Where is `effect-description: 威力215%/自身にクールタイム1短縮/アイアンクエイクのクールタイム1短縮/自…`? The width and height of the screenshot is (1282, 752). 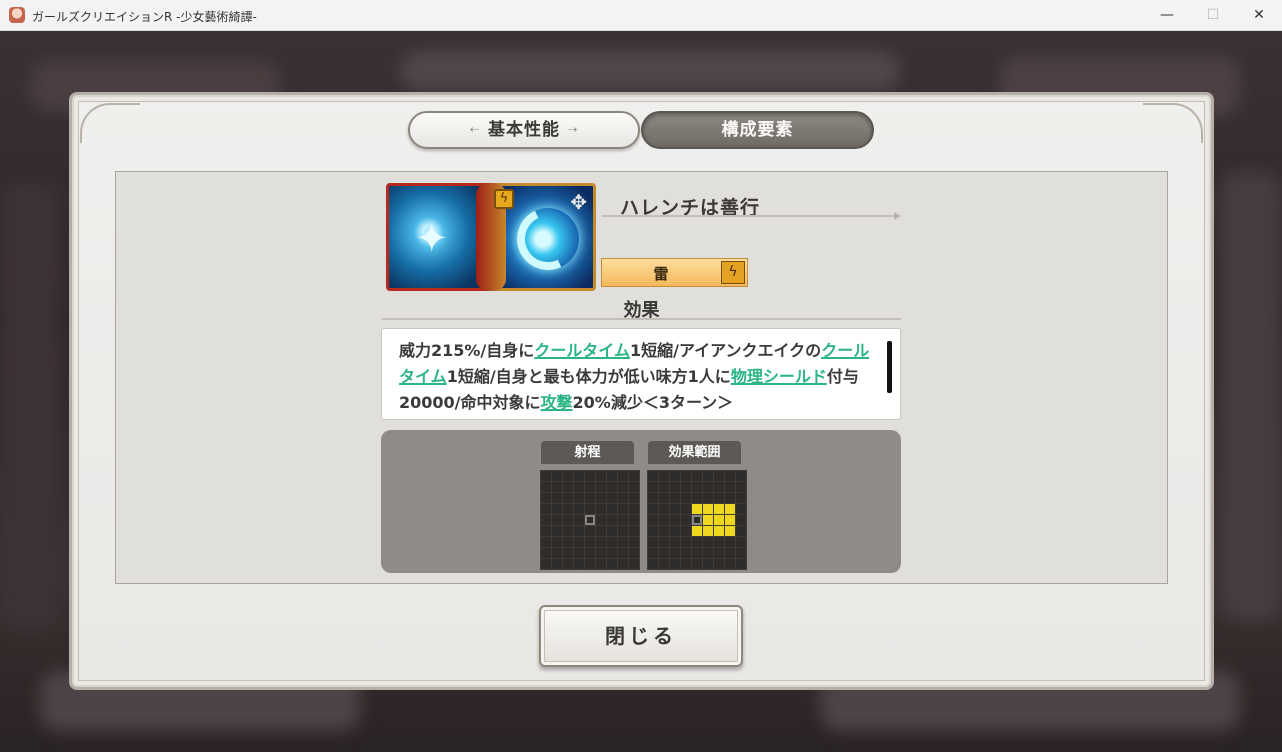 effect-description: 威力215%/自身にクールタイム1短縮/アイアンクエイクのクールタイム1短縮/自… is located at coordinates (639, 377).